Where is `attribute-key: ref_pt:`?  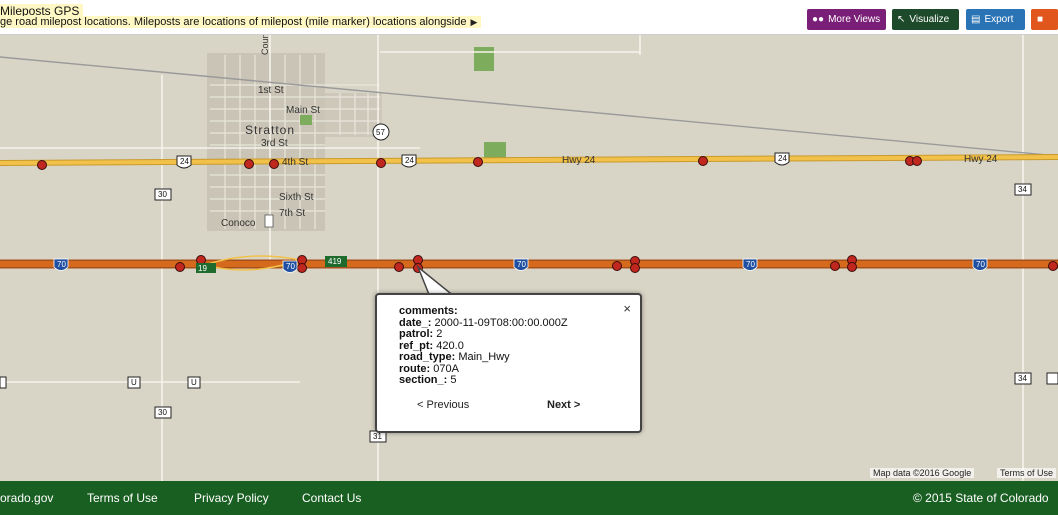
attribute-key: ref_pt: is located at coordinates (416, 345).